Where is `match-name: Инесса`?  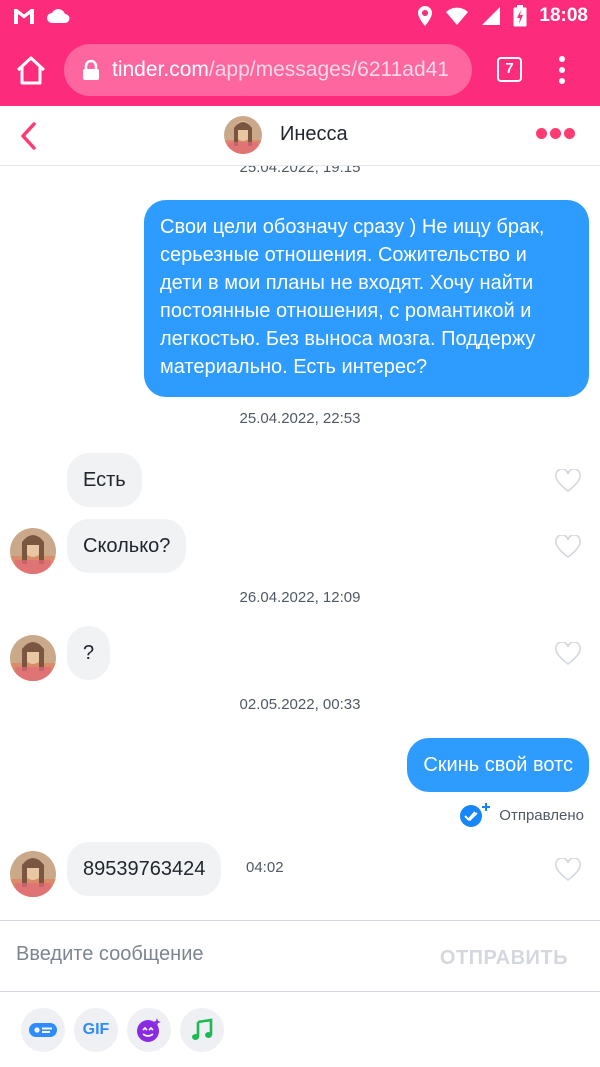
match-name: Инесса is located at coordinates (314, 134).